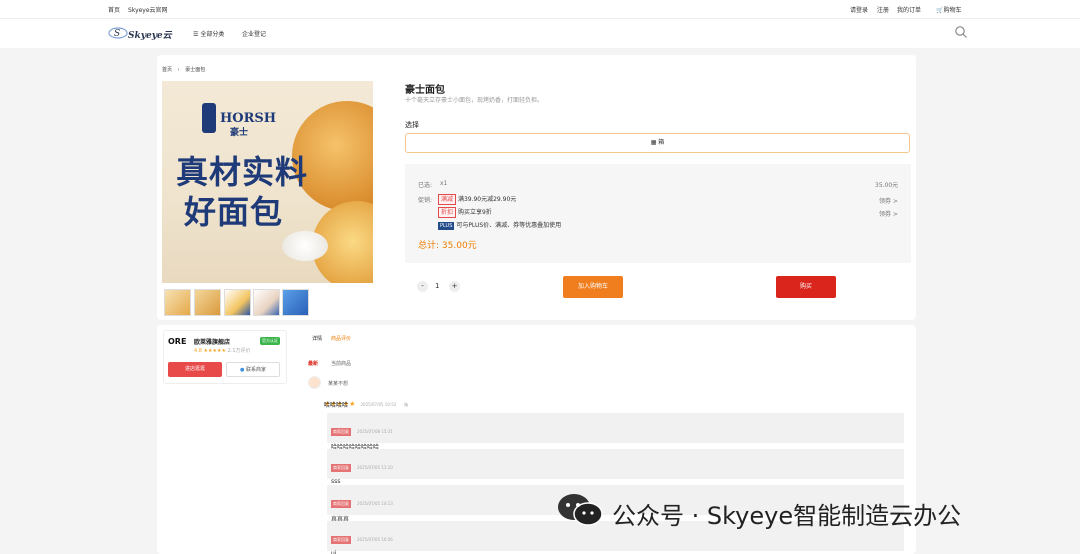 The height and width of the screenshot is (554, 1080). I want to click on brand-cn-text: 豪士, so click(239, 133).